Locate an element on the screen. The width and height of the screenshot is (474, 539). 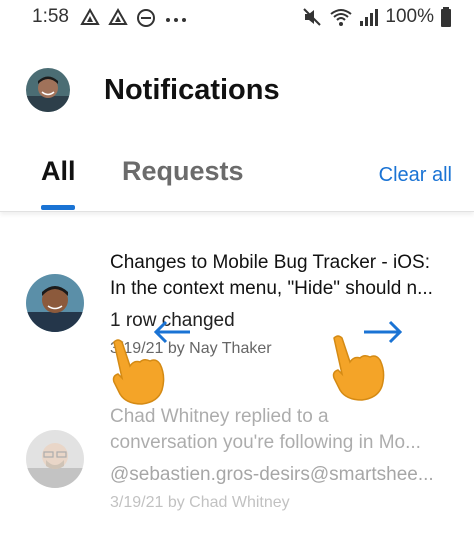
status-right-icons: 100% is located at coordinates (376, 17).